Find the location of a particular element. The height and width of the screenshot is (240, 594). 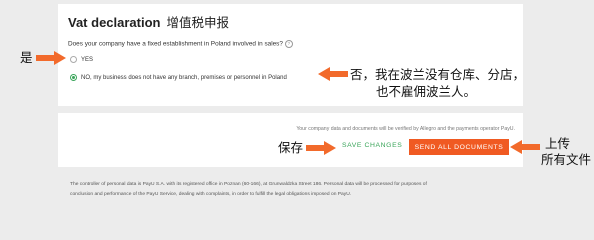

radio-yes-control is located at coordinates (73, 59).